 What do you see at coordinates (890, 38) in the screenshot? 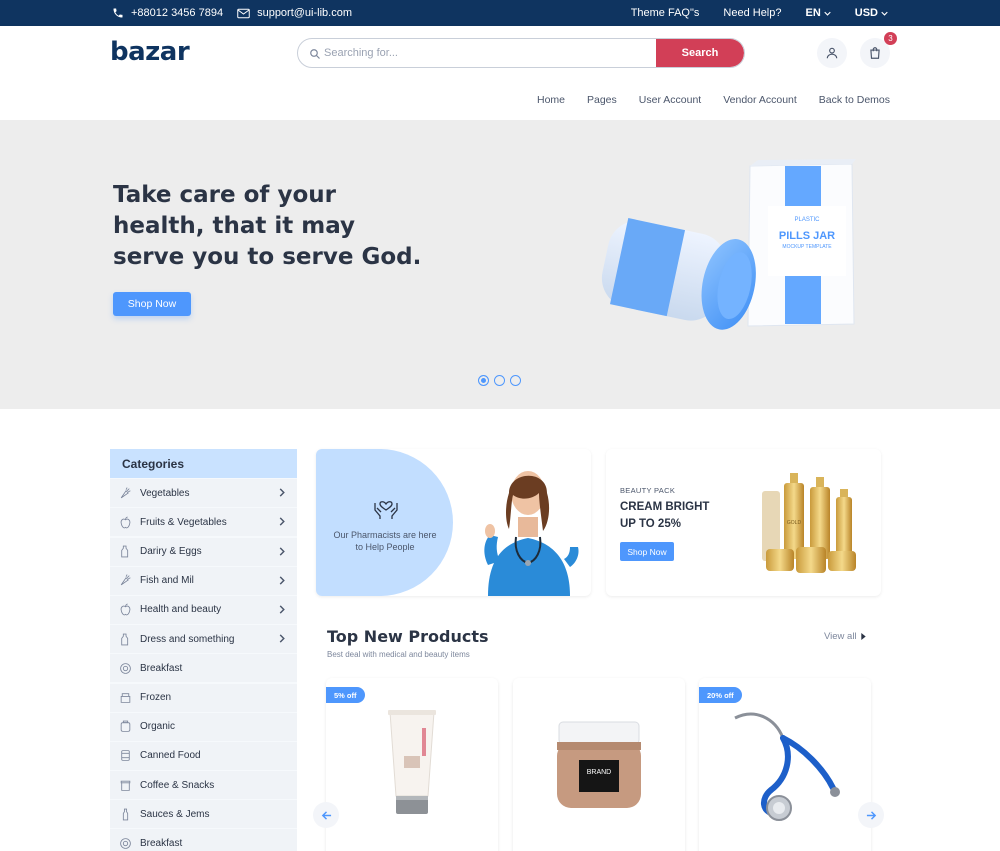
I see `cart-count-badge: 3` at bounding box center [890, 38].